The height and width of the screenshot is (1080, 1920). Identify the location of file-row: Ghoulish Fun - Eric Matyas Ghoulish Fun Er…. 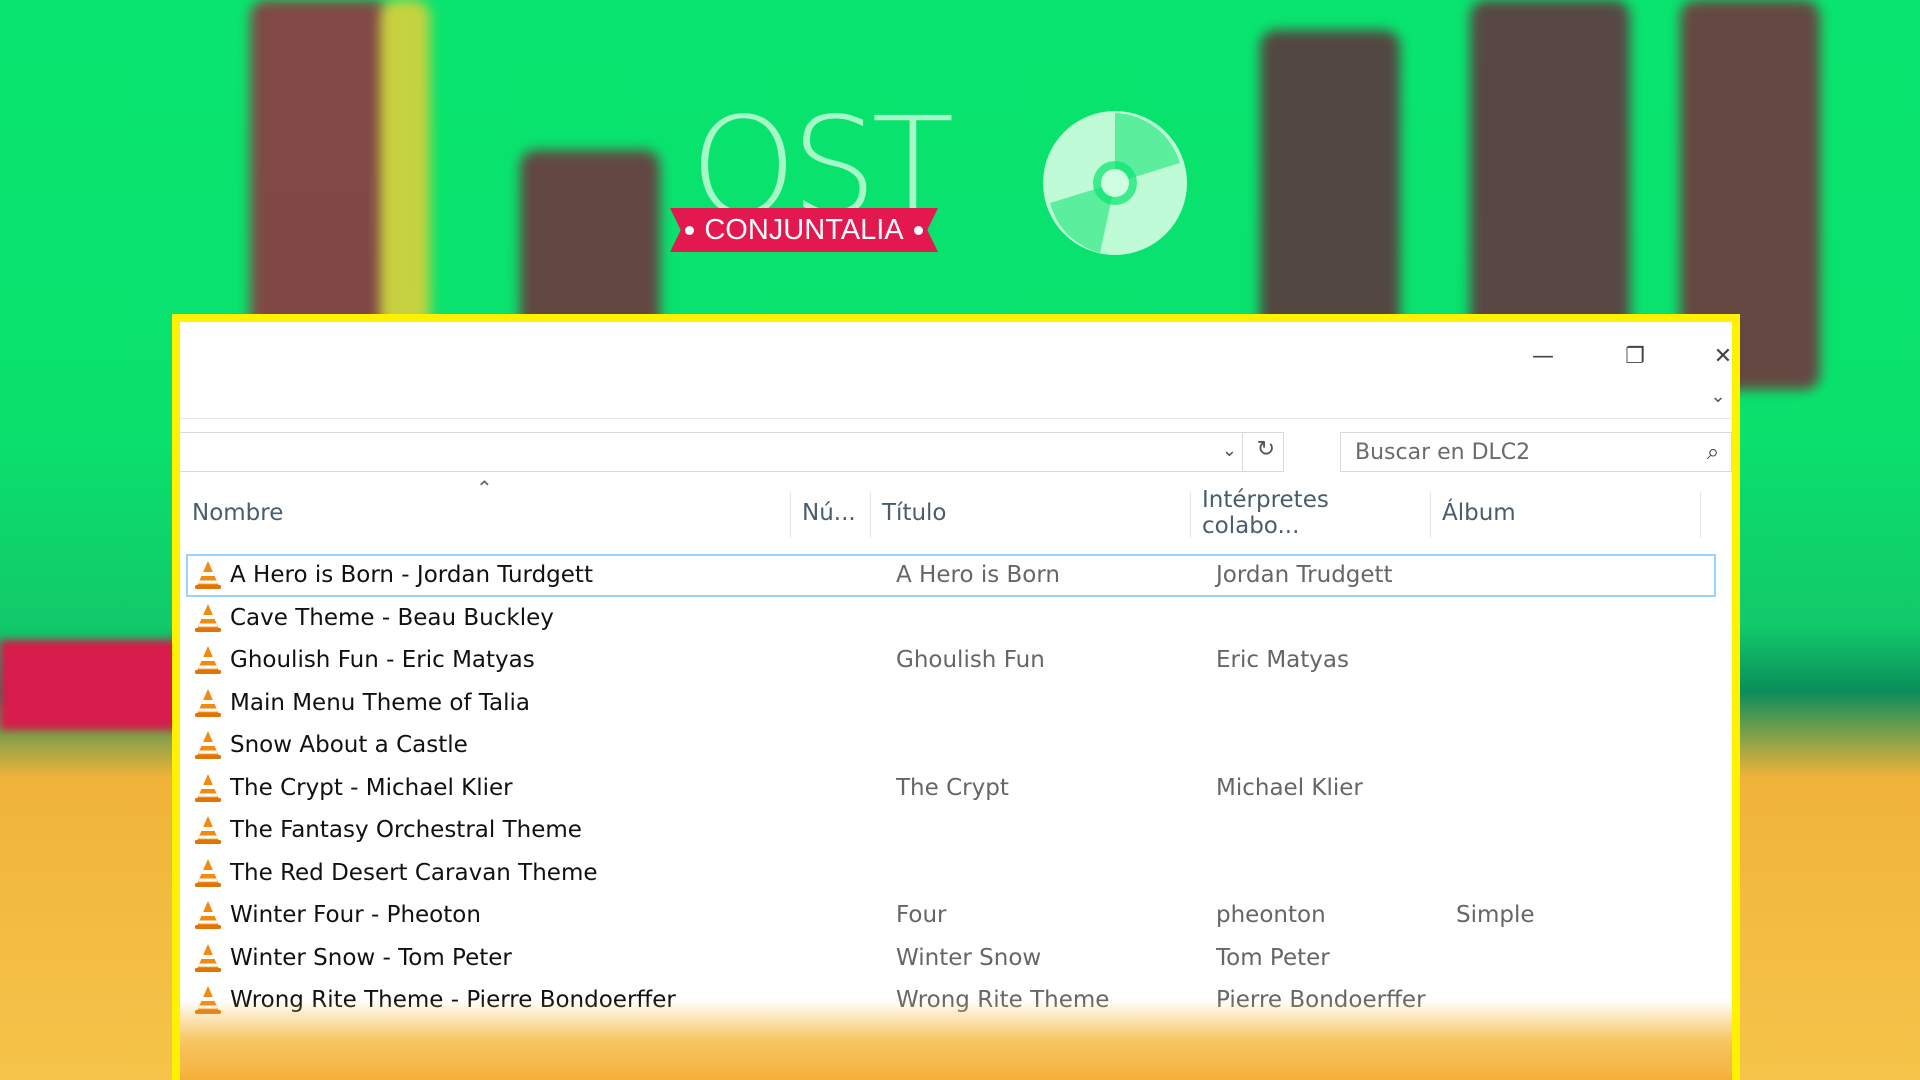
(963, 660).